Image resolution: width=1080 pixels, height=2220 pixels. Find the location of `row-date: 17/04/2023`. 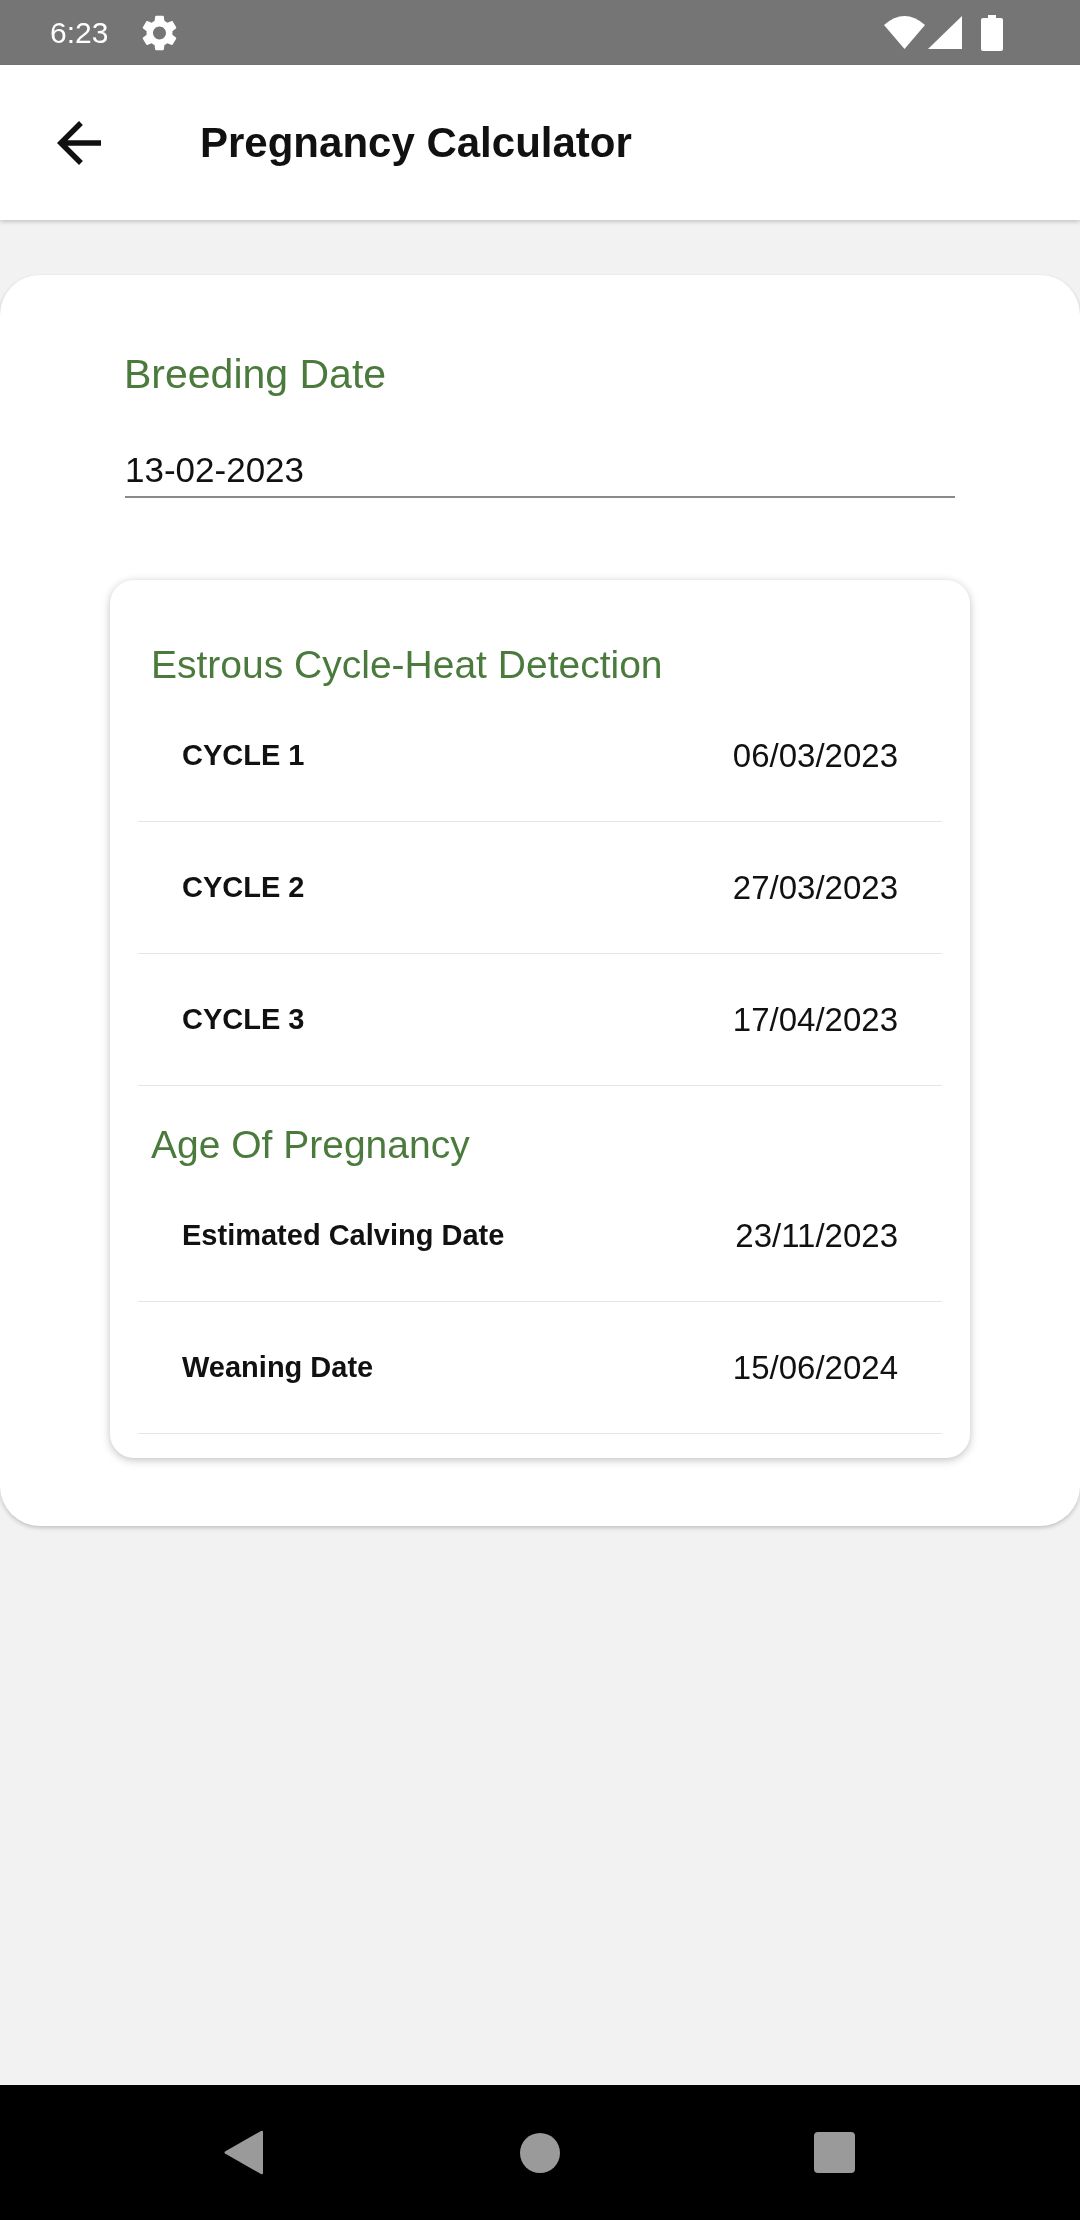

row-date: 17/04/2023 is located at coordinates (815, 1019).